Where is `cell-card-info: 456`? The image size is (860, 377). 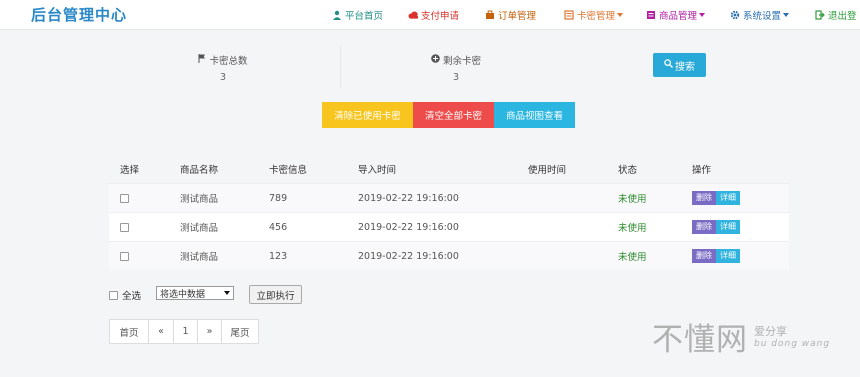
cell-card-info: 456 is located at coordinates (278, 227).